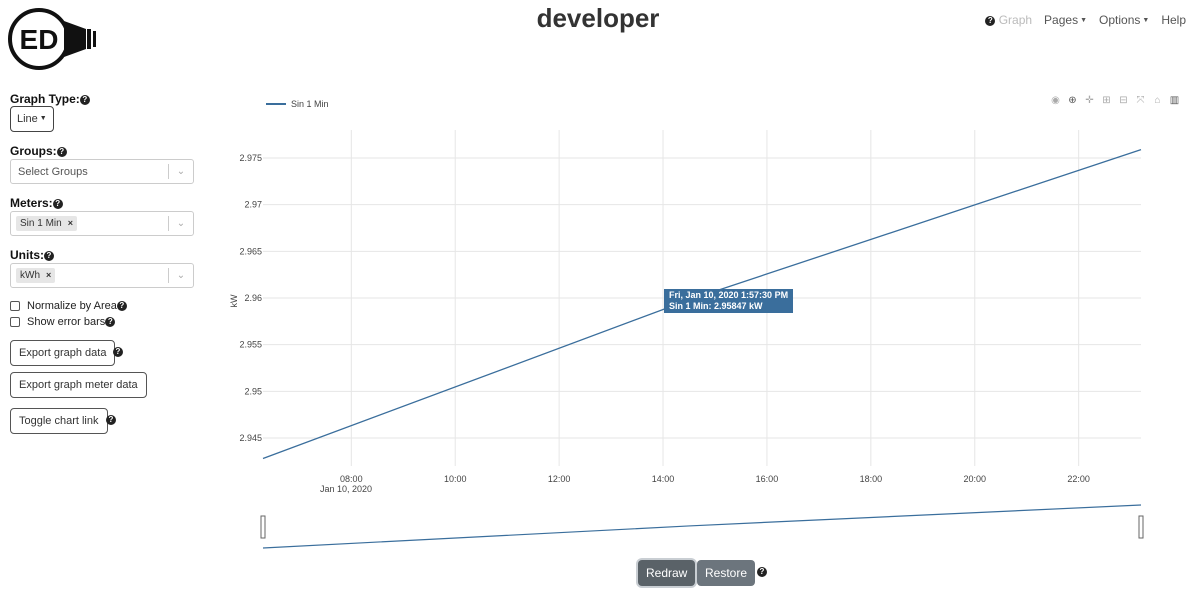 This screenshot has height=594, width=1196. What do you see at coordinates (716, 306) in the screenshot?
I see `tooltip-line-2: Sin 1 Min: 2.95847 kW` at bounding box center [716, 306].